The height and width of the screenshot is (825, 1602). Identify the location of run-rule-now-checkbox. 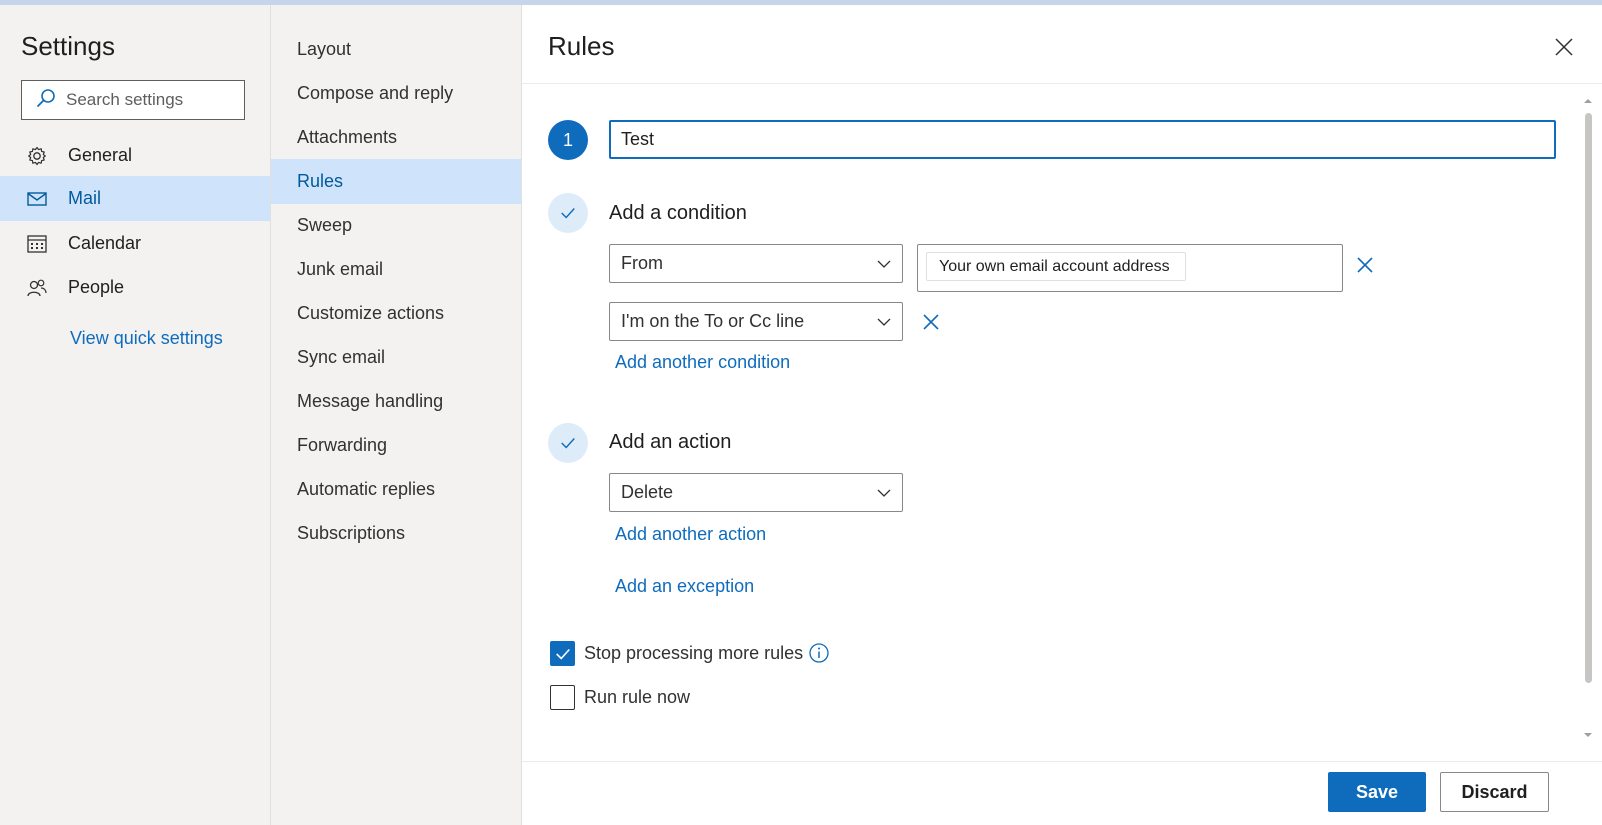
(562, 697).